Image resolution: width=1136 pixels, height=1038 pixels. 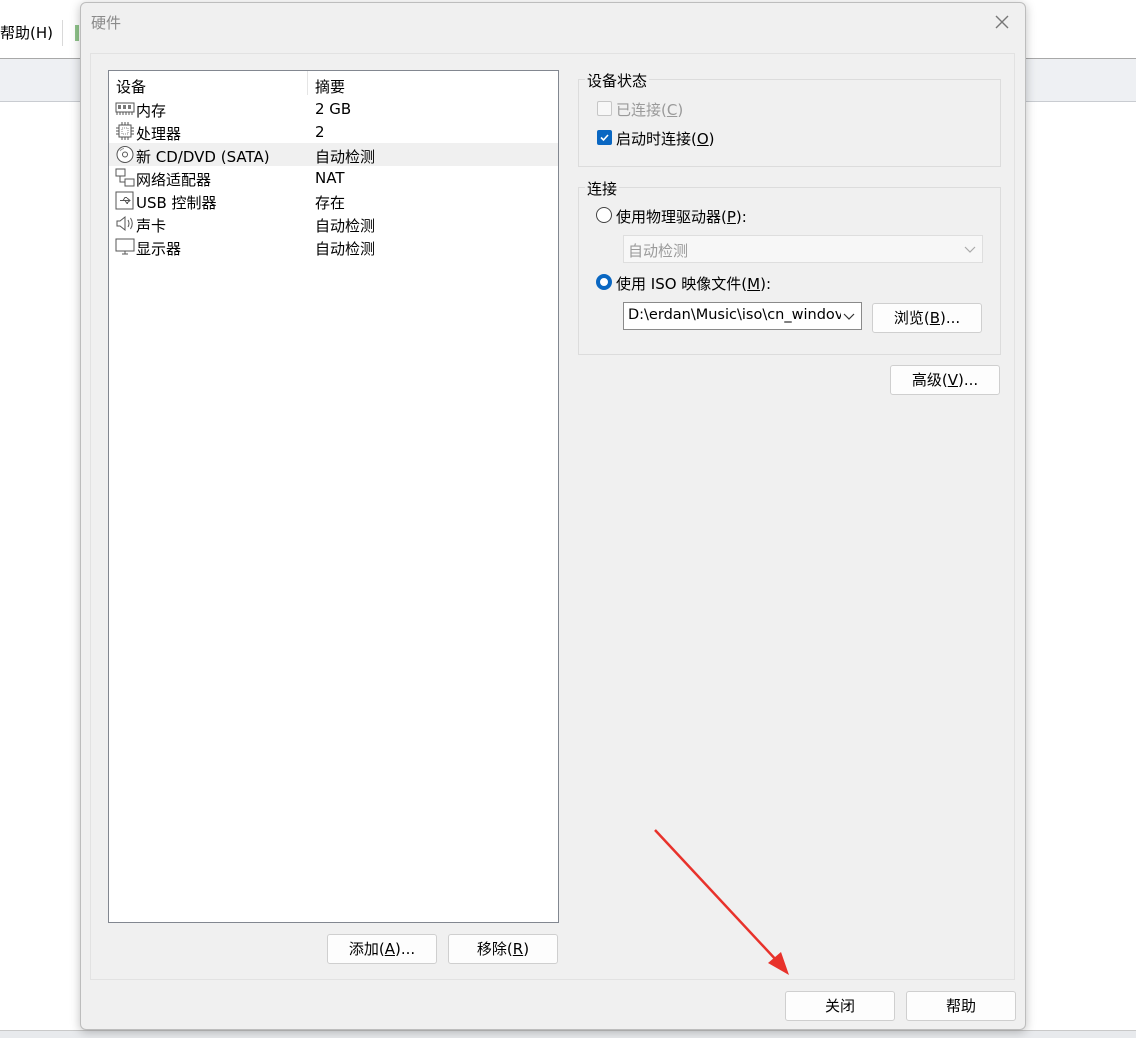 What do you see at coordinates (1002, 22) in the screenshot?
I see `close-icon` at bounding box center [1002, 22].